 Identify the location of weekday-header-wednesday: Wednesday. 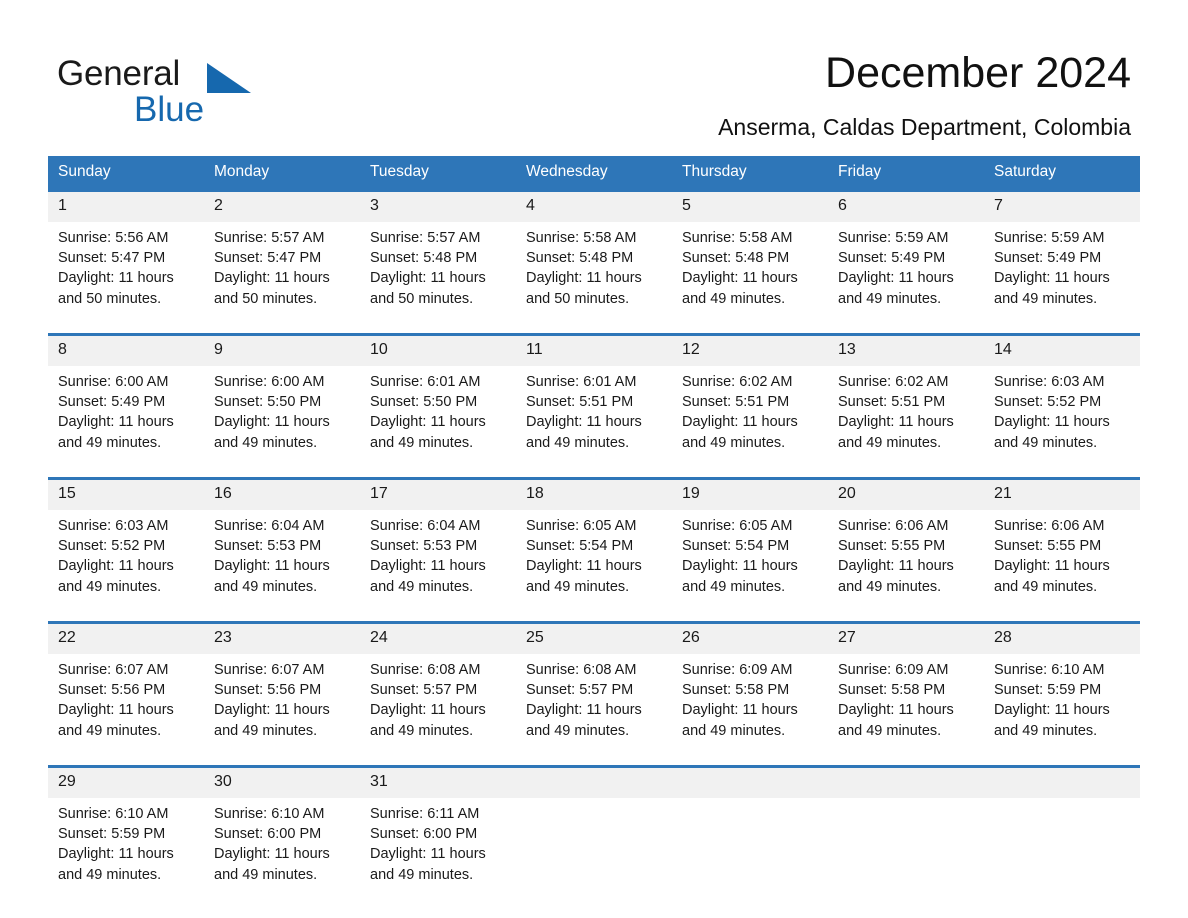
(594, 172).